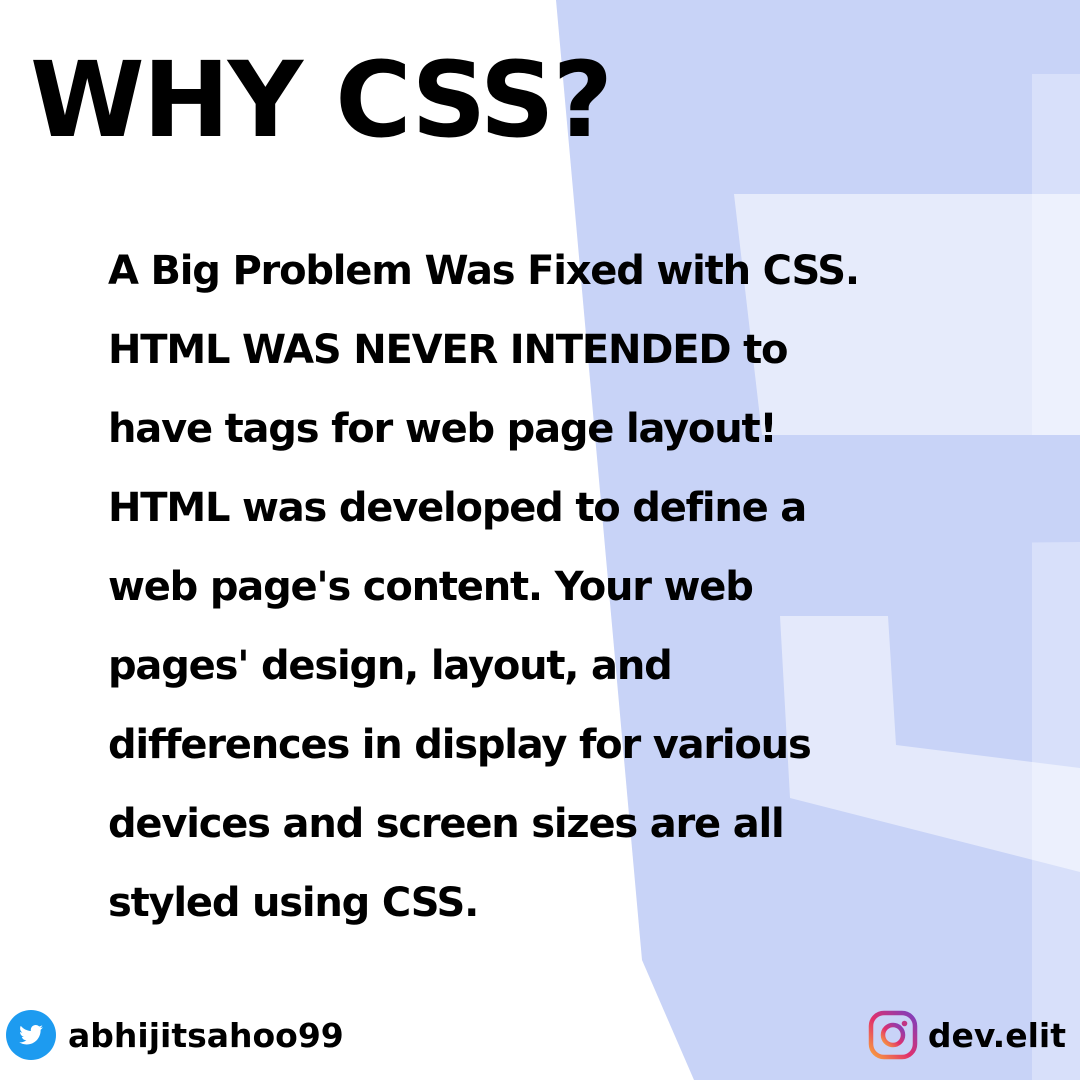 Image resolution: width=1080 pixels, height=1080 pixels. I want to click on instagram-handle-label: dev.elit, so click(996, 1035).